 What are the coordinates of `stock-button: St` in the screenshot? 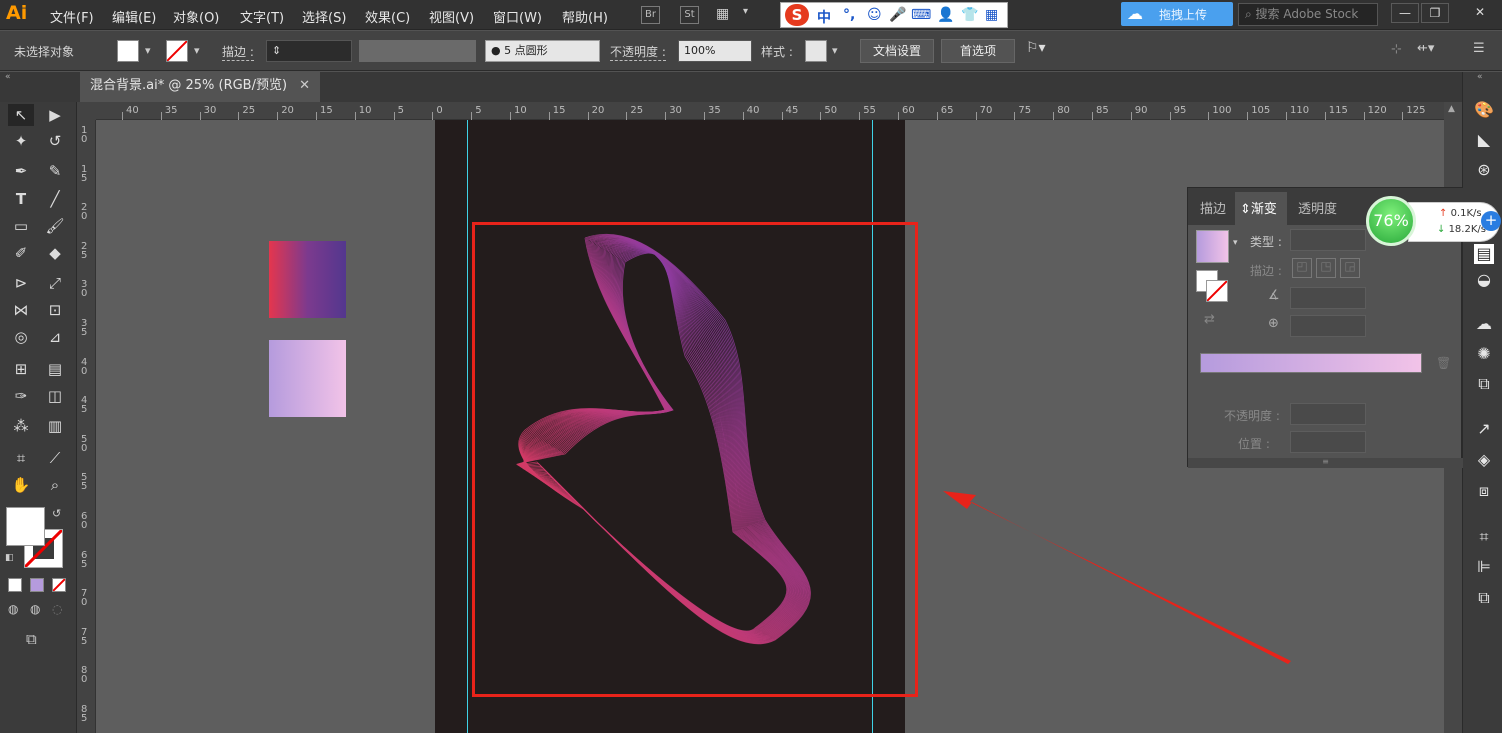 It's located at (689, 15).